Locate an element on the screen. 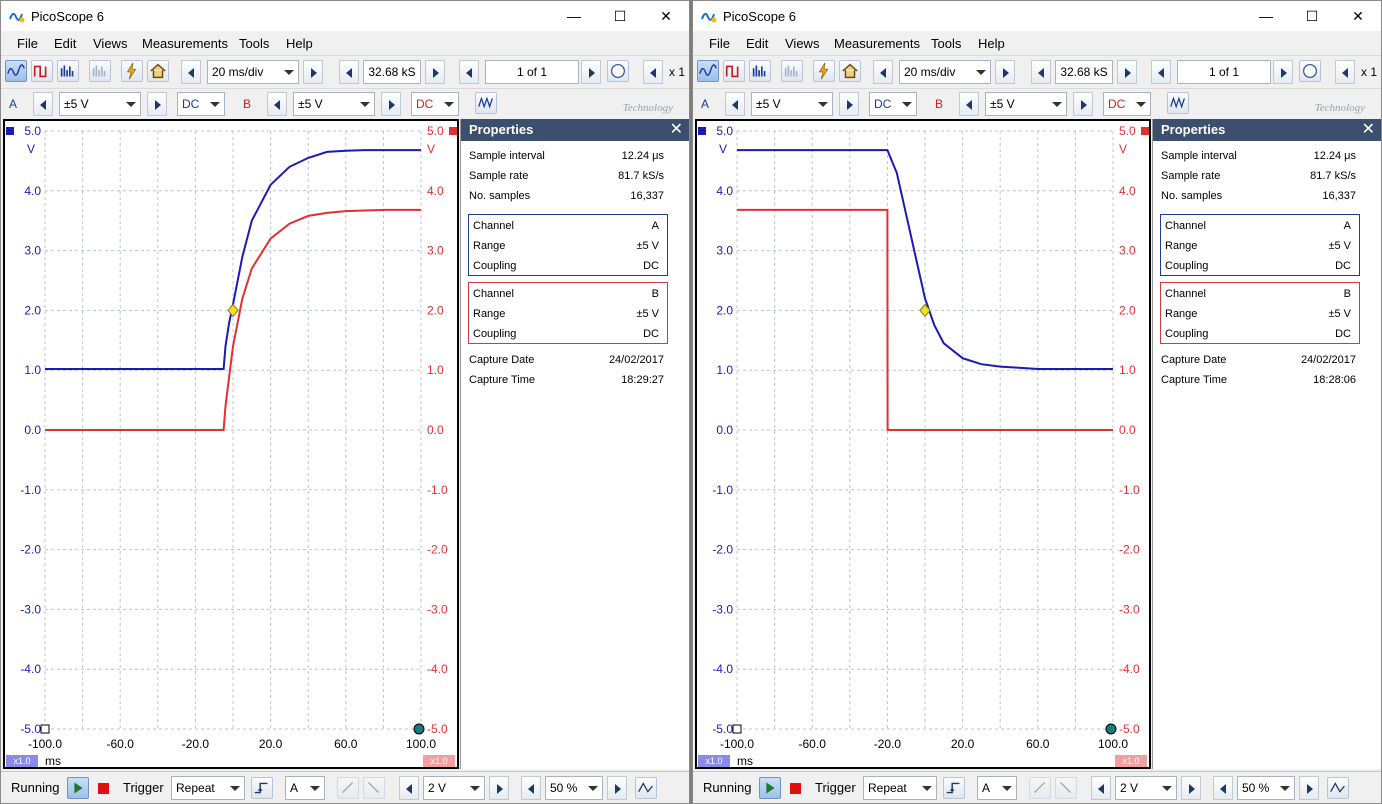 The width and height of the screenshot is (1382, 804). falling-edge-icon is located at coordinates (1066, 788).